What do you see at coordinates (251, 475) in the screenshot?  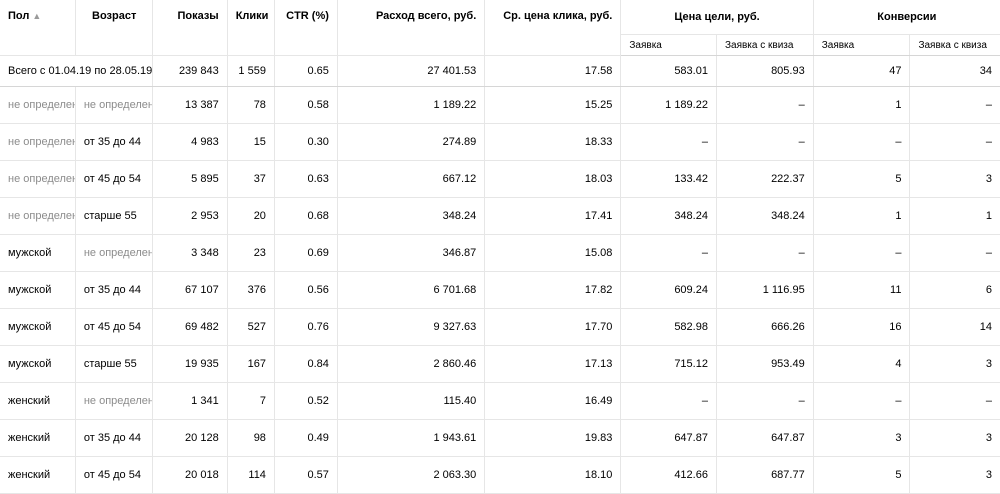 I see `cell-clicks: 114` at bounding box center [251, 475].